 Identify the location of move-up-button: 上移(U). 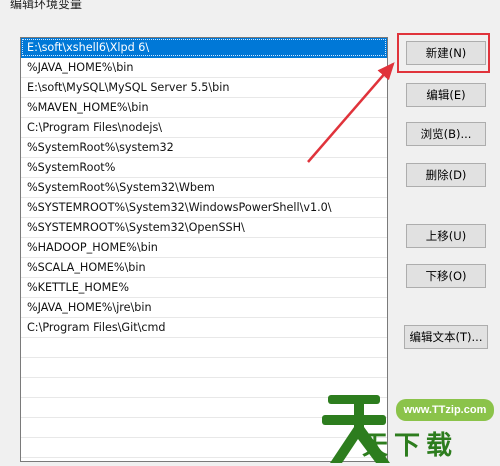
(446, 236).